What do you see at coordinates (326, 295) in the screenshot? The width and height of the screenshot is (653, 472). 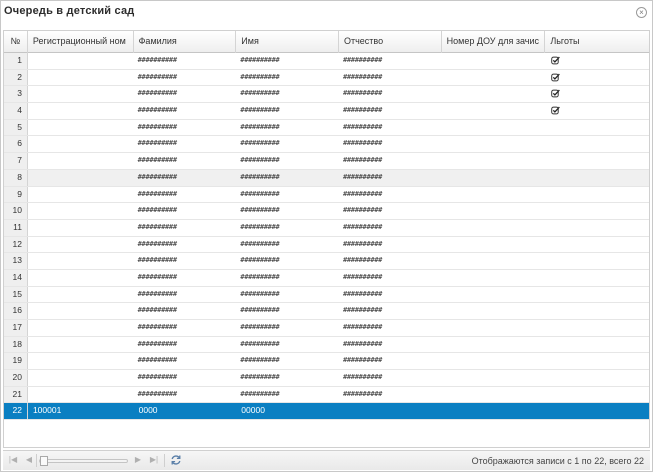 I see `table-row: 15 ########## ########## ##########` at bounding box center [326, 295].